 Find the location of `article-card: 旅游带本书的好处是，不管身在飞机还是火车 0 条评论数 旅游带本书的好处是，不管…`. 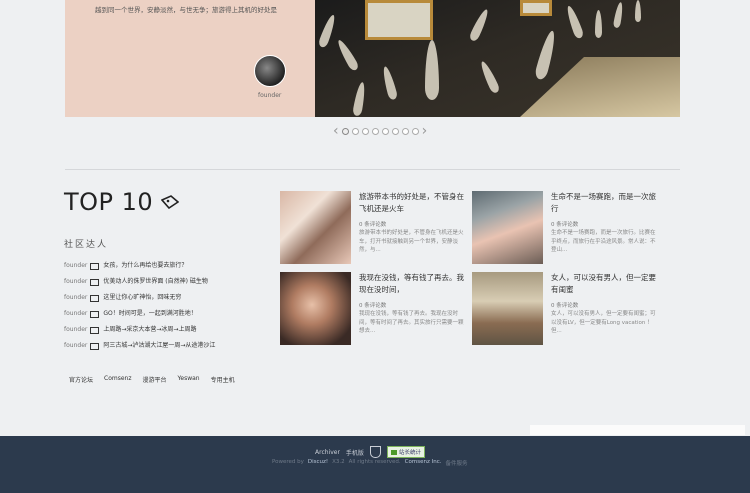

article-card: 旅游带本书的好处是，不管身在飞机还是火车 0 条评论数 旅游带本书的好处是，不管… is located at coordinates (372, 227).